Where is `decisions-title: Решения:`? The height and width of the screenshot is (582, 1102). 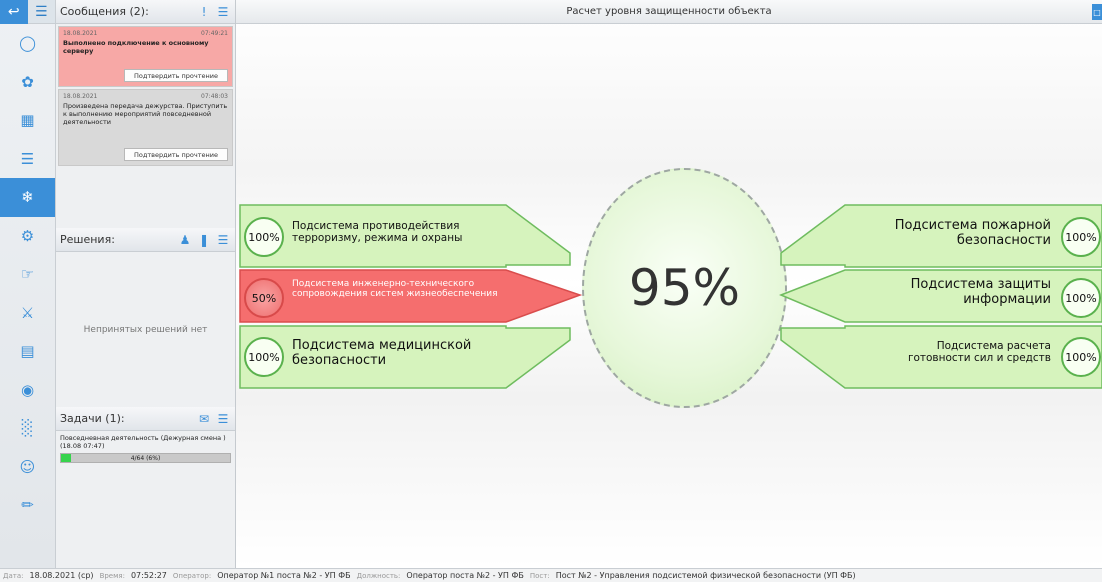
decisions-title: Решения: is located at coordinates (87, 239).